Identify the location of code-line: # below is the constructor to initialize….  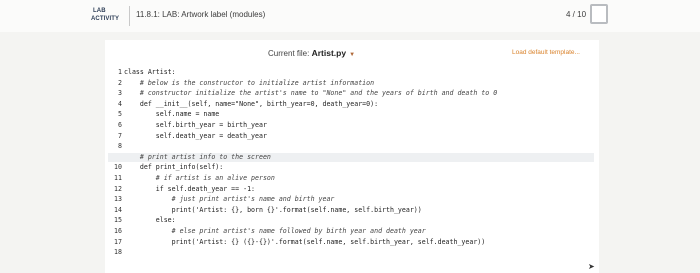
(249, 82).